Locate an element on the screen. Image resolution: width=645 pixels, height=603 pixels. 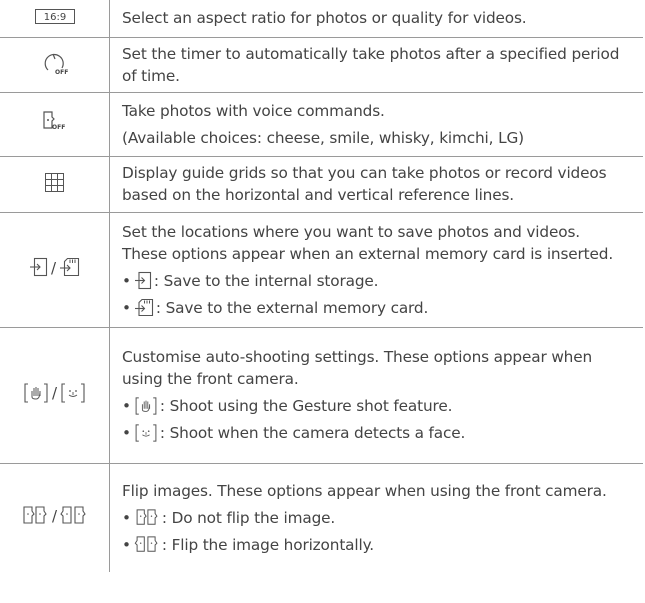
flip-images-icon: / is located at coordinates (54, 516).